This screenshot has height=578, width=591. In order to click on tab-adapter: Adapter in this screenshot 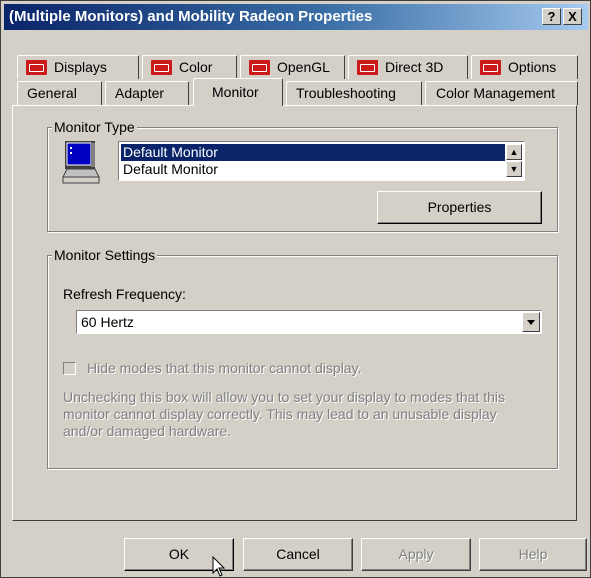, I will do `click(147, 93)`.